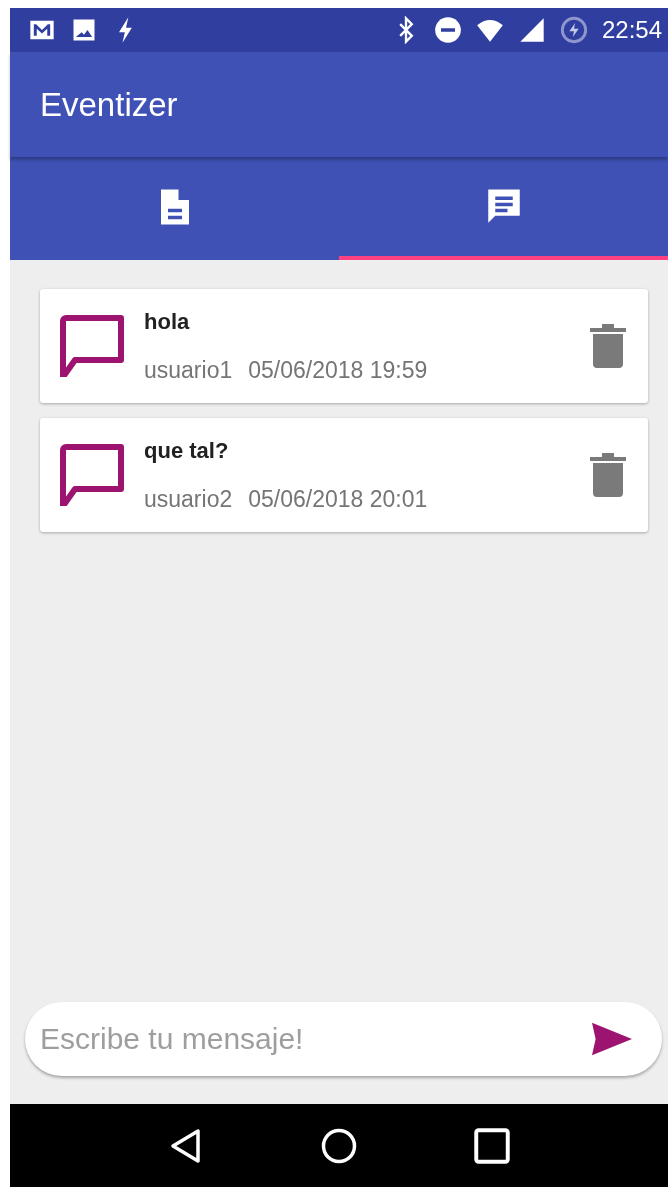  I want to click on message-text: que tal?, so click(187, 451).